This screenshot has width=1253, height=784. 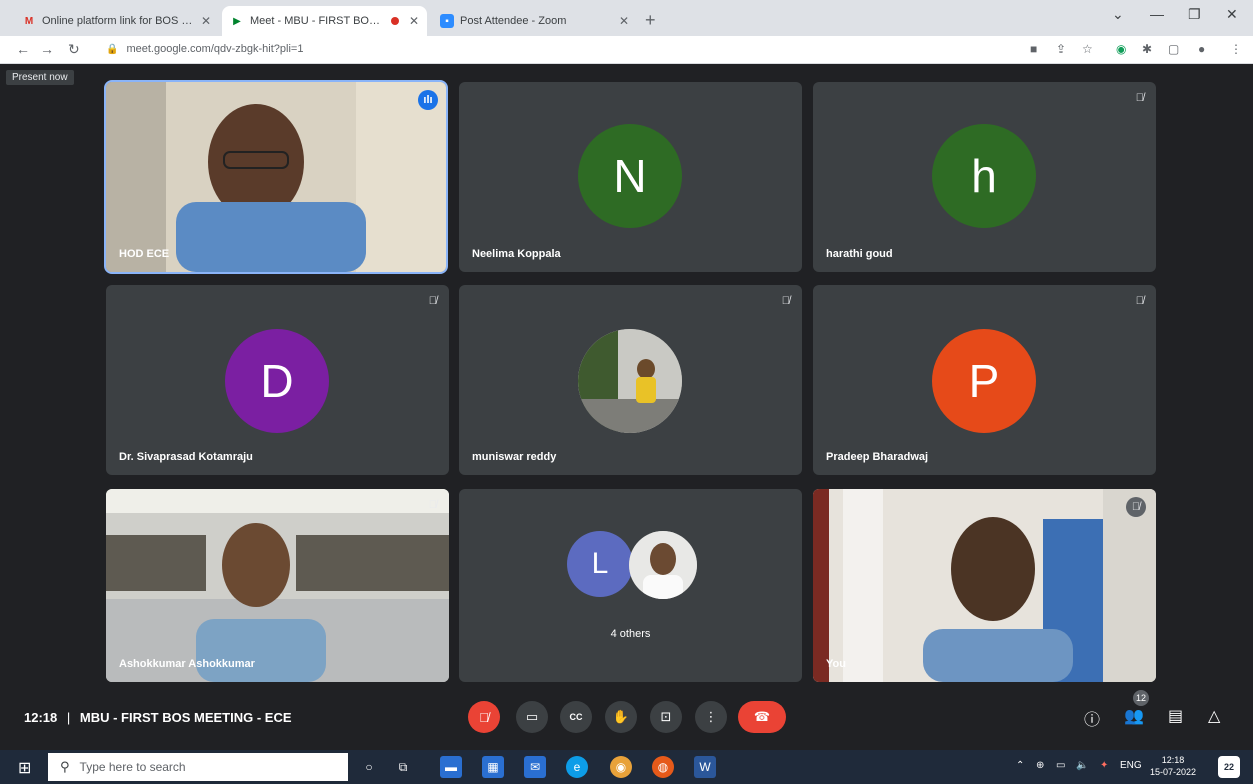 I want to click on taskbar-search-input: ⚲ Type here to search, so click(x=198, y=767).